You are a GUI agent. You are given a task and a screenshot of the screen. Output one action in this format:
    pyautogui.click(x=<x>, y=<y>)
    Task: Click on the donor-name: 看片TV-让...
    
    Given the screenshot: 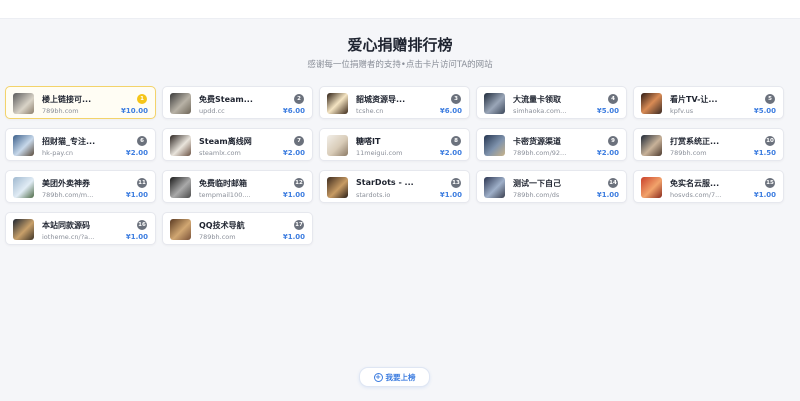 What is the action you would take?
    pyautogui.click(x=694, y=99)
    